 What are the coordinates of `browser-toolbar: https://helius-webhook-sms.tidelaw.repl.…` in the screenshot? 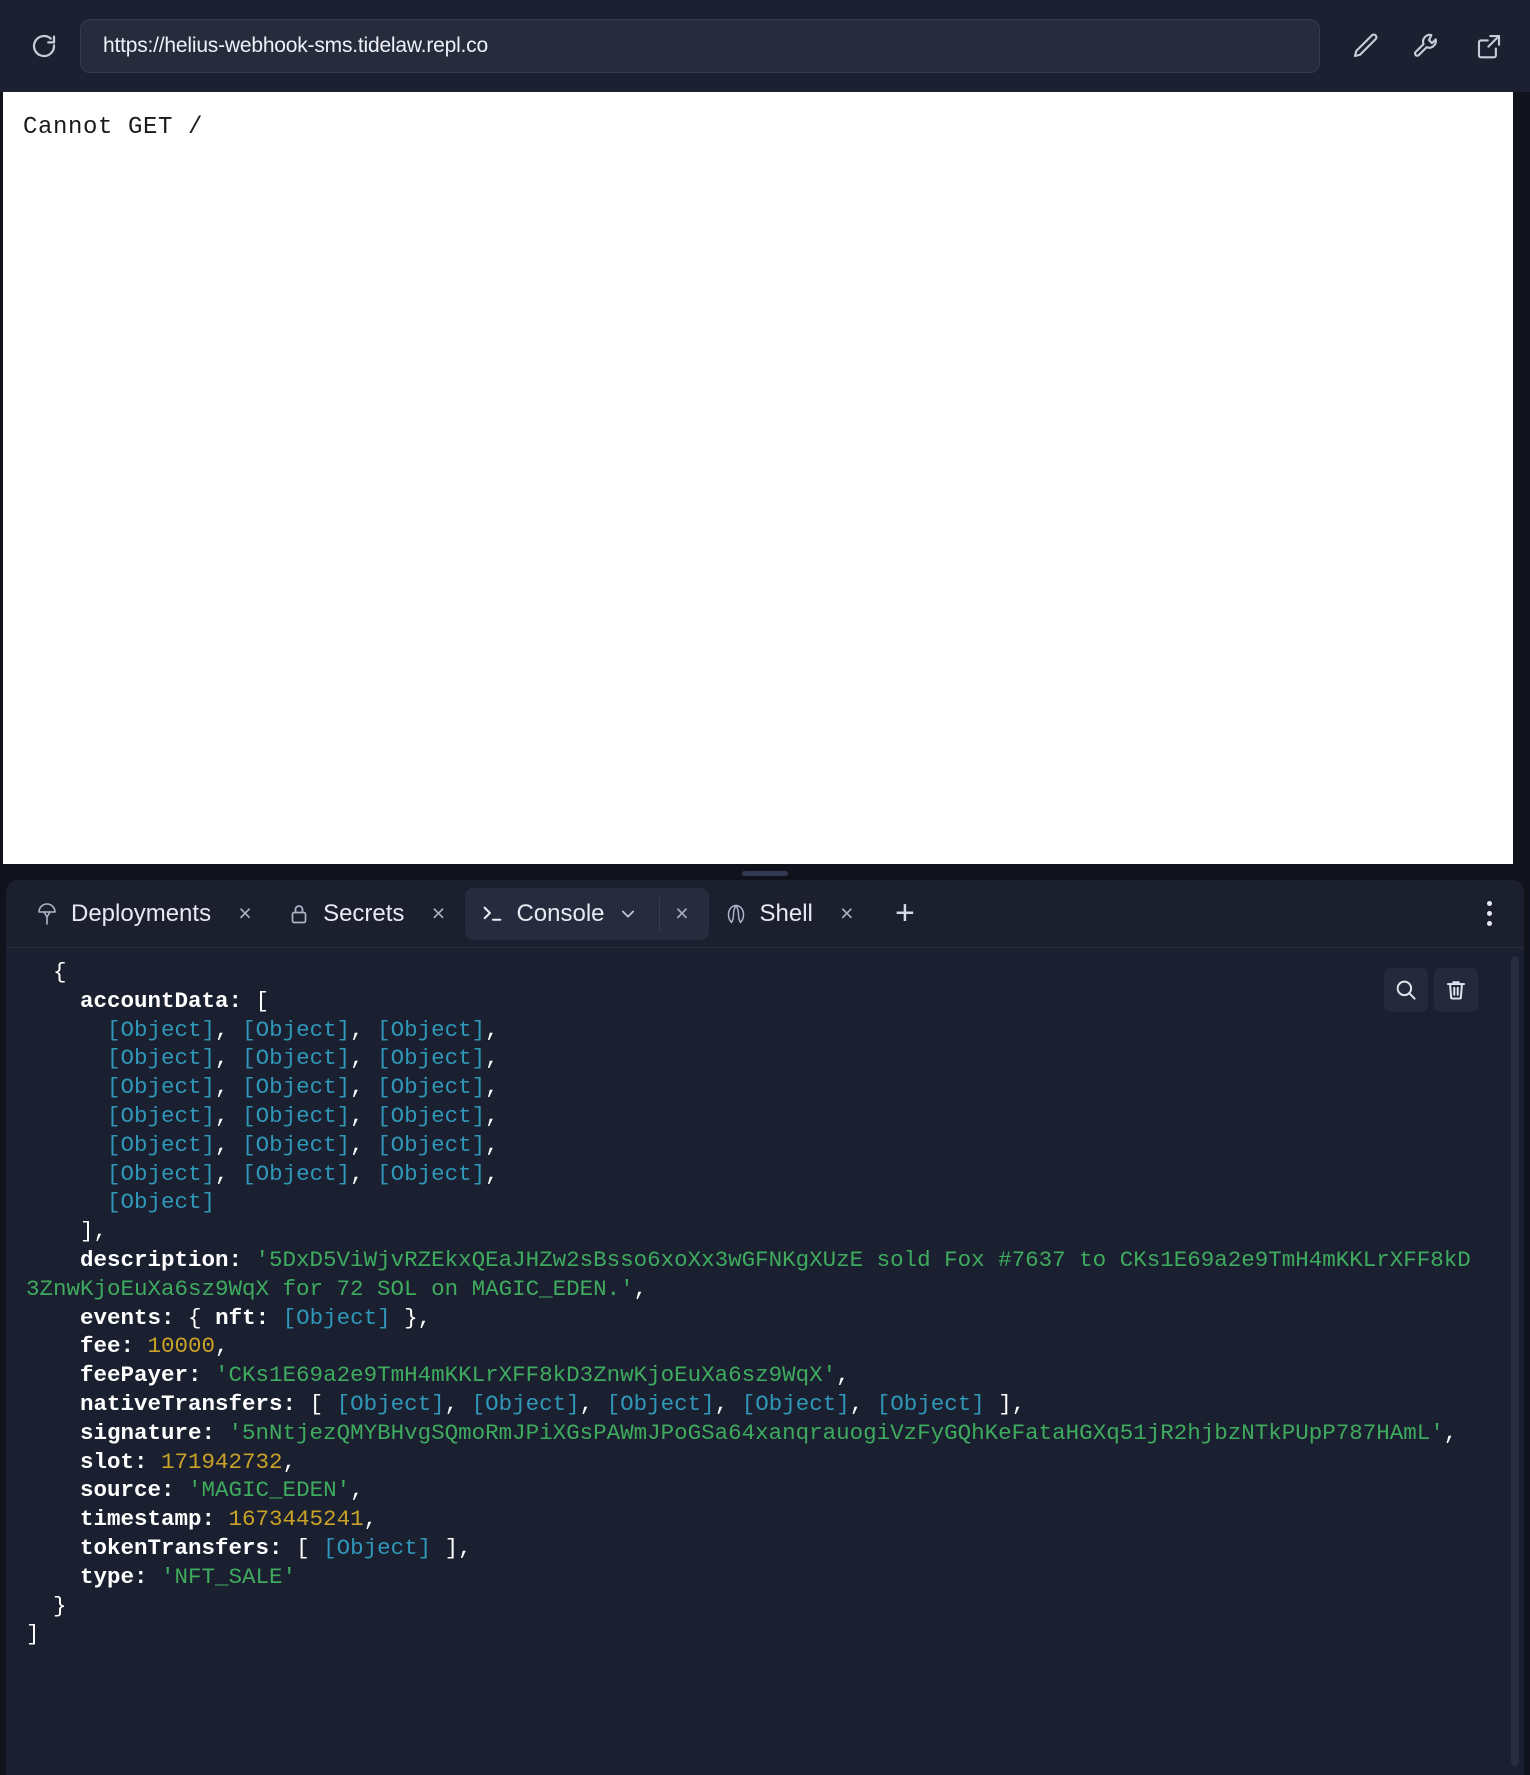 It's located at (765, 46).